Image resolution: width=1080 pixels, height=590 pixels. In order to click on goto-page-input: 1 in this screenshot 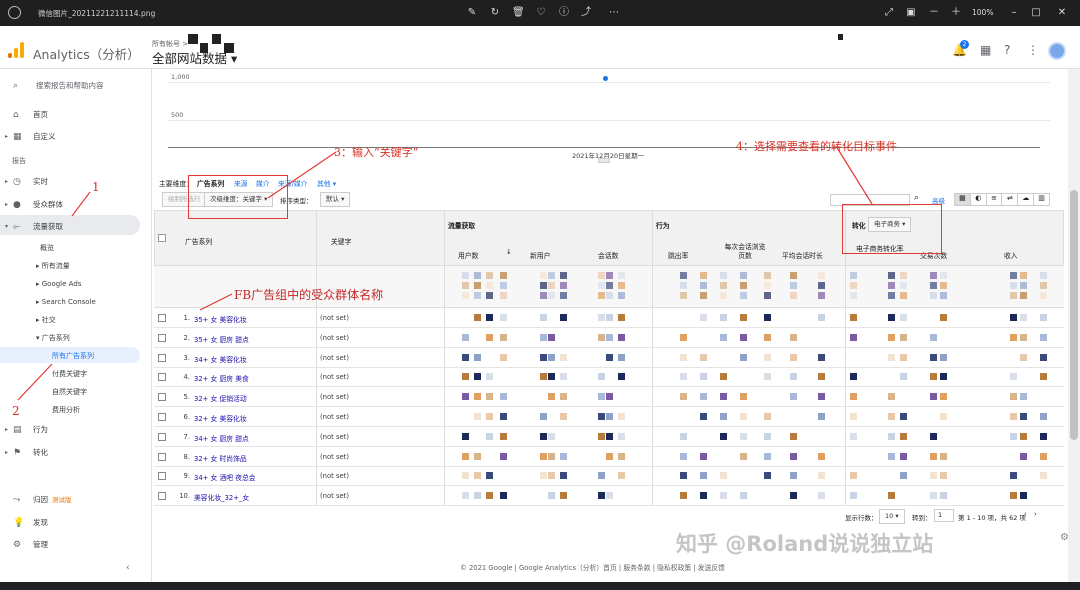, I will do `click(944, 515)`.